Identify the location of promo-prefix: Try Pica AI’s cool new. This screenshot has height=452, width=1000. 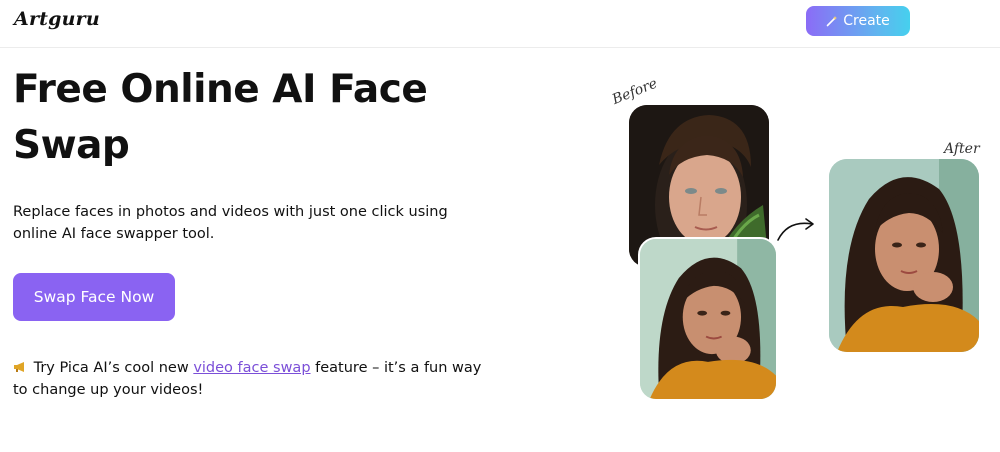
(111, 368).